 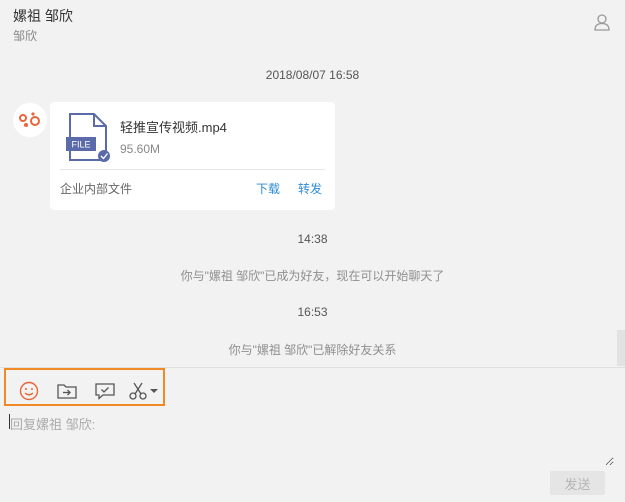 I want to click on system-message: 你与"嫘祖 邹欣"已成为好友，现在可以开始聊天了, so click(x=312, y=276).